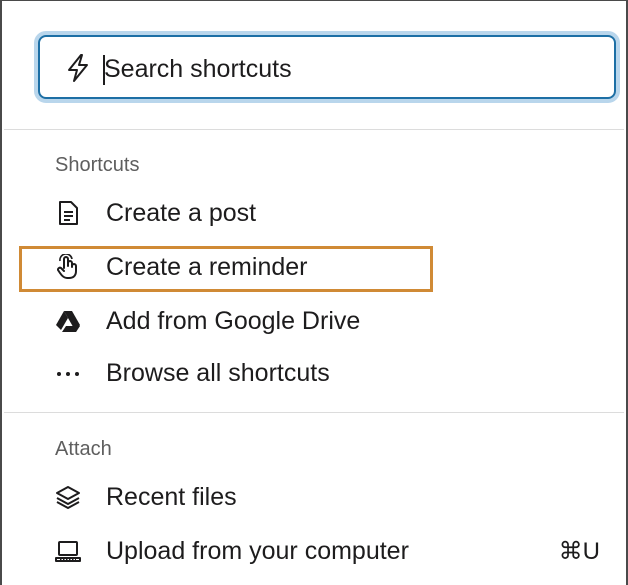  I want to click on more-dots-icon, so click(68, 374).